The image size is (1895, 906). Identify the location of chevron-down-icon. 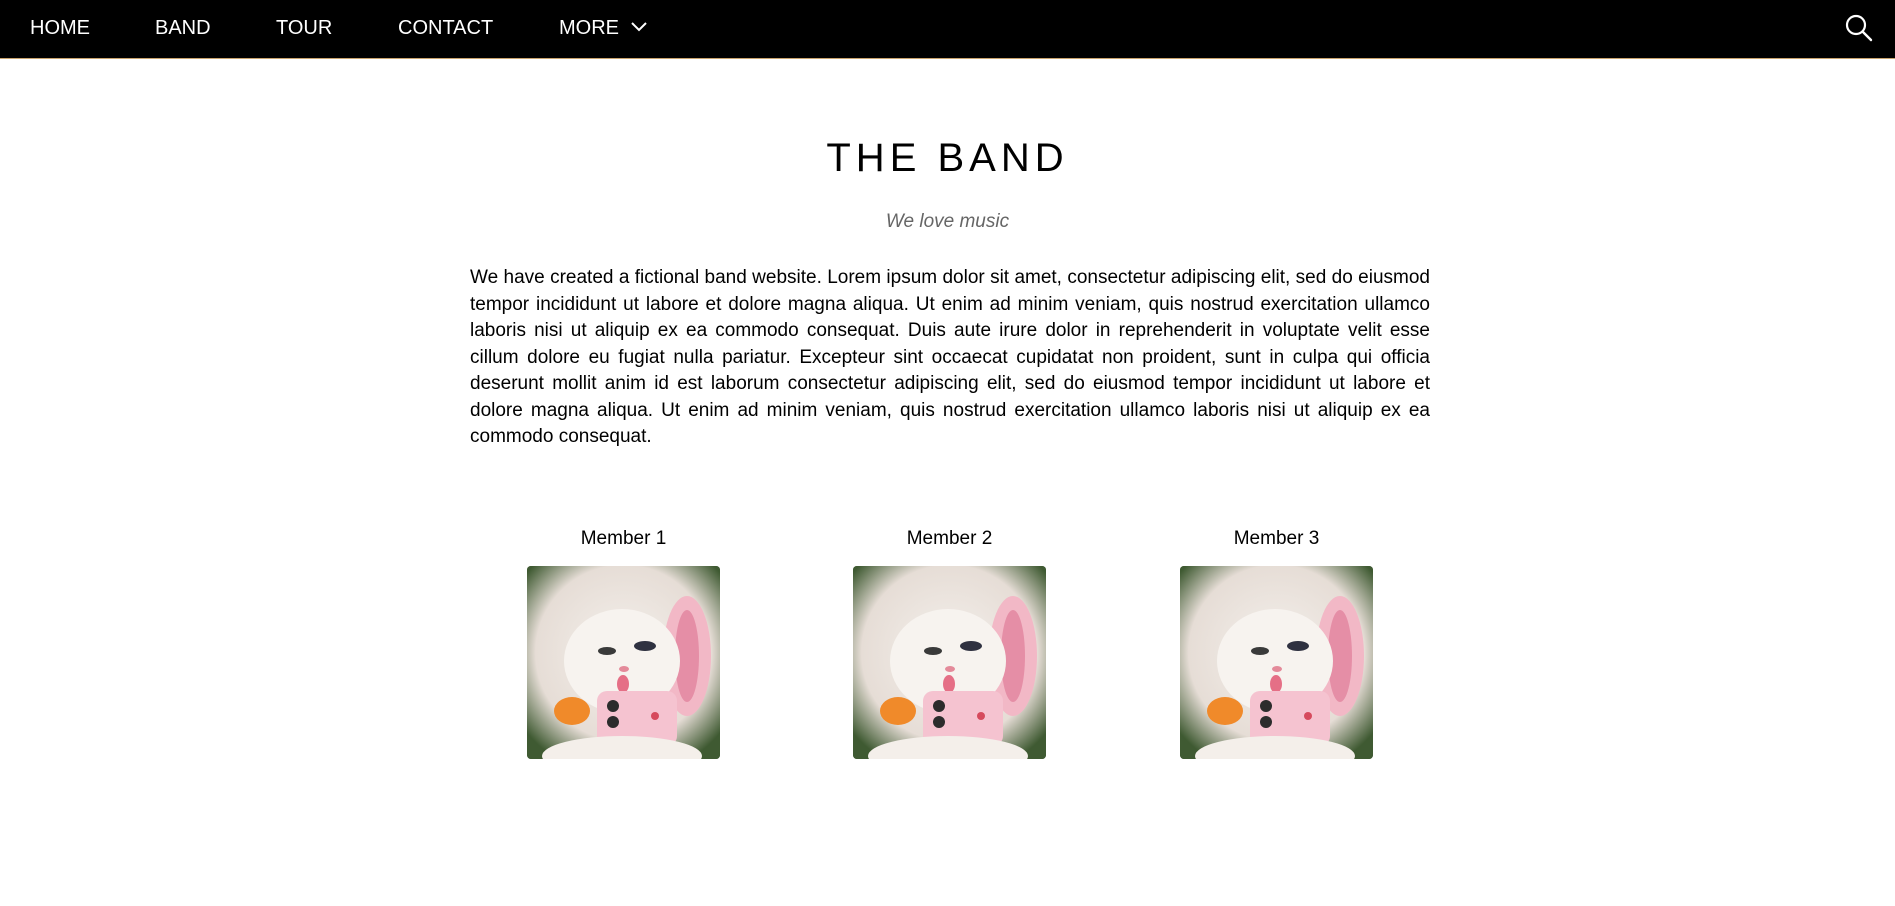
(638, 27).